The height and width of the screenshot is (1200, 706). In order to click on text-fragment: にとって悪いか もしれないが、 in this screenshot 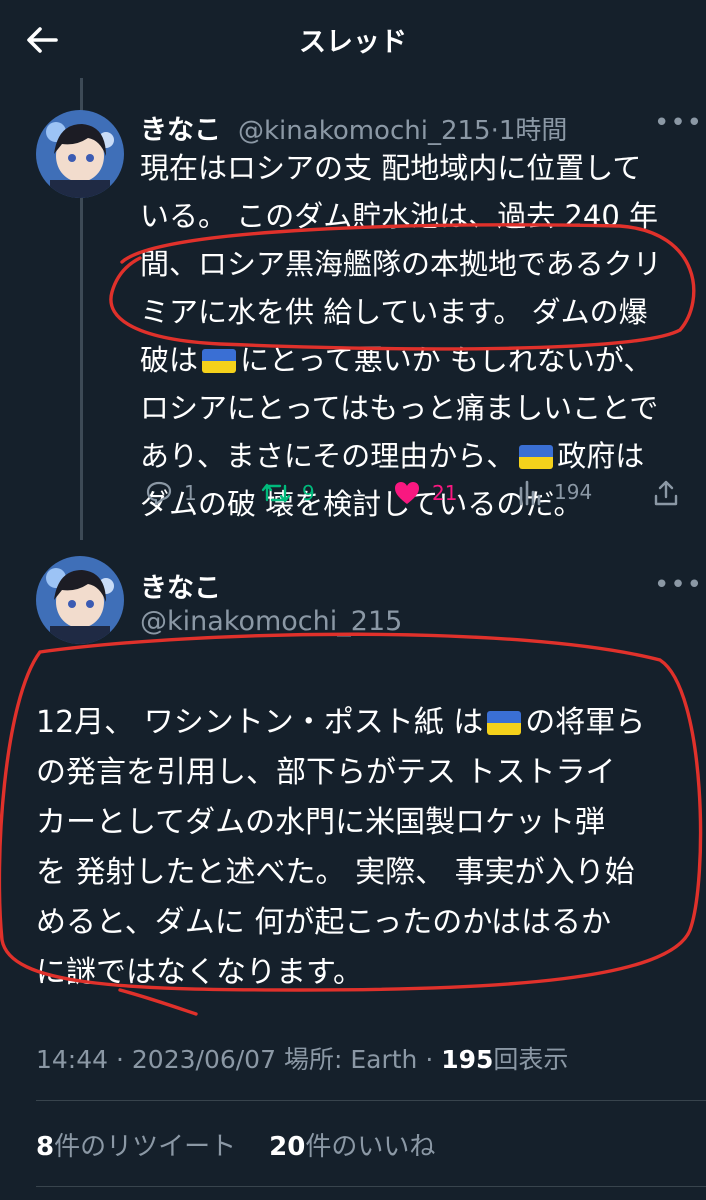, I will do `click(446, 360)`.